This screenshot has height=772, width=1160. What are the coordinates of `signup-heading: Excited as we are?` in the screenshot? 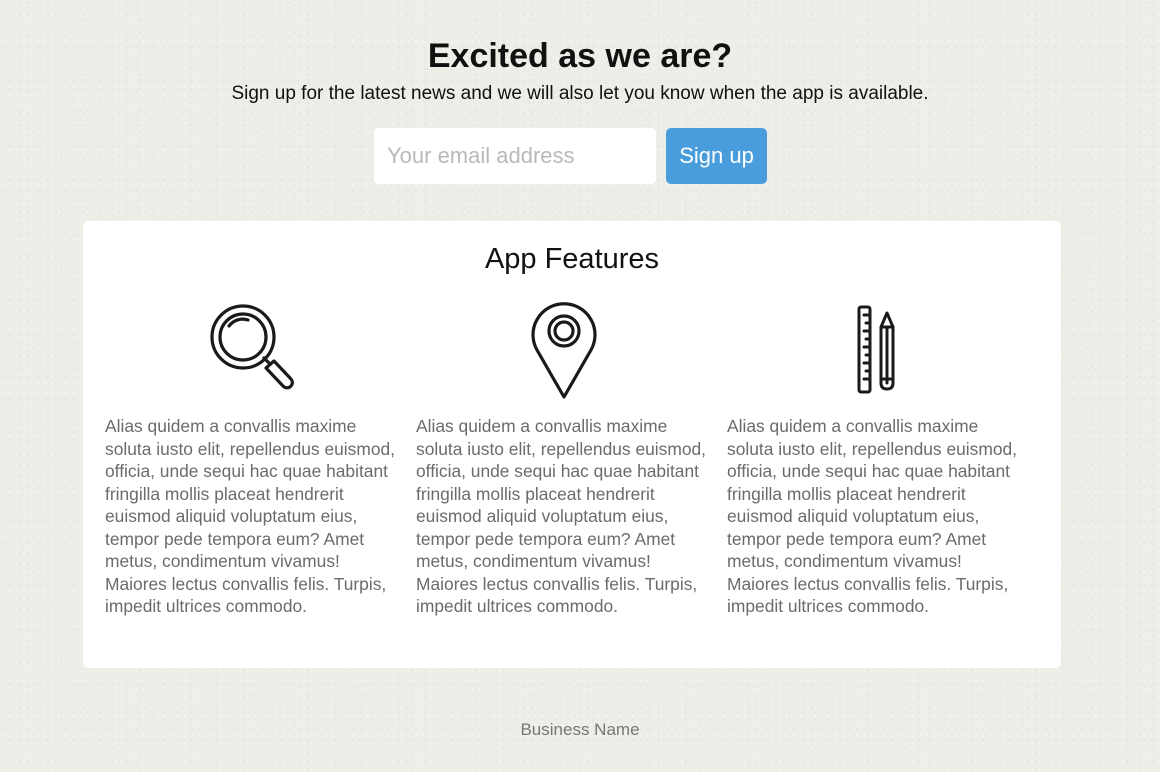 It's located at (580, 56).